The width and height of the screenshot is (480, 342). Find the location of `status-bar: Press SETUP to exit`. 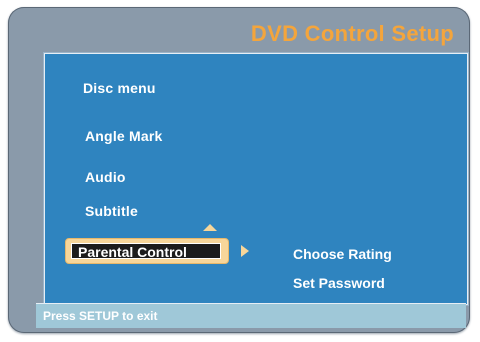

status-bar: Press SETUP to exit is located at coordinates (251, 315).